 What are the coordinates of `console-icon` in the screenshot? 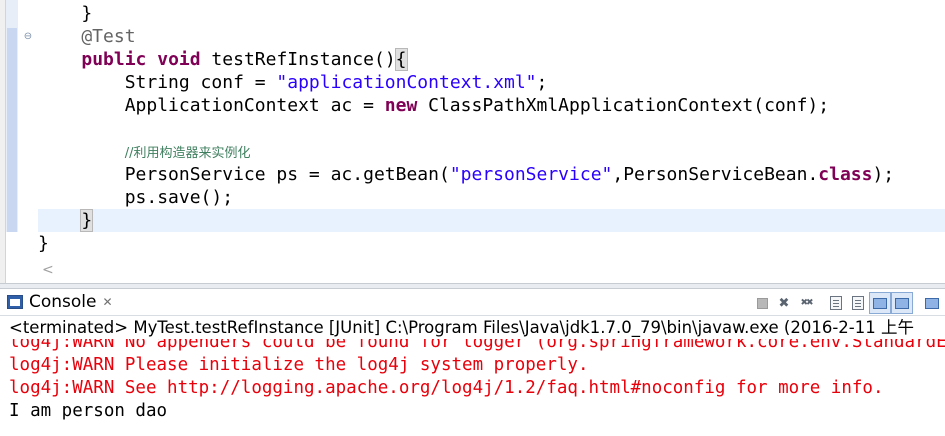 It's located at (15, 302).